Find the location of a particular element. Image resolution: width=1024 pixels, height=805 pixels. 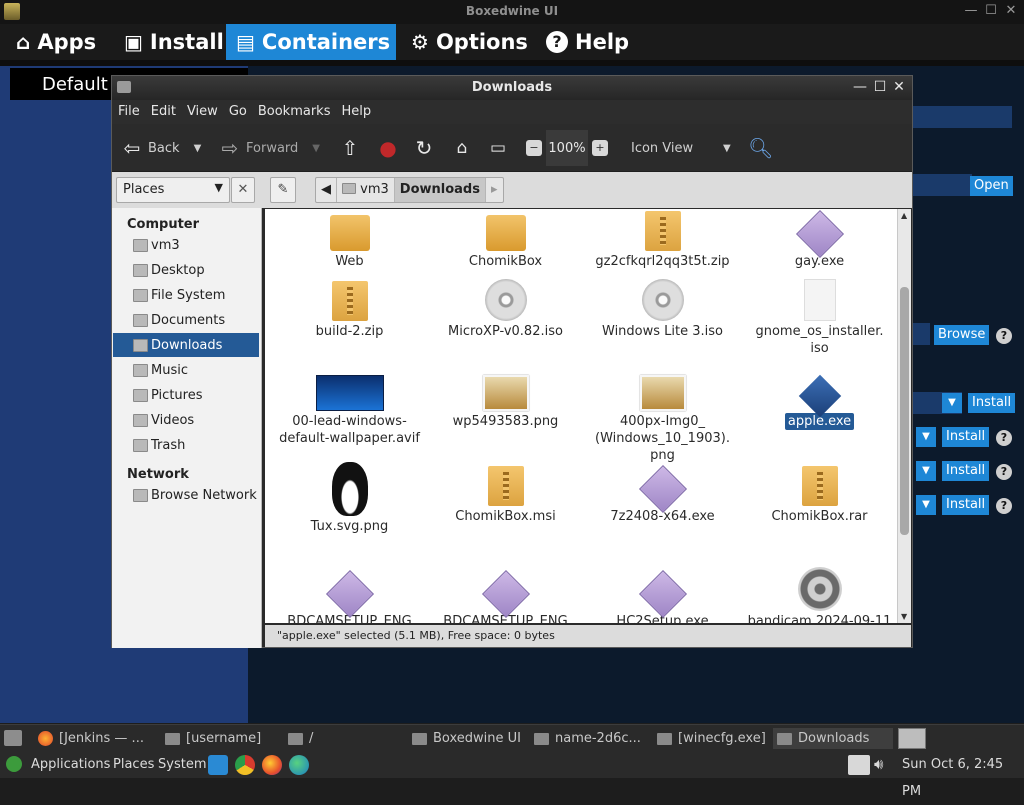

menu-options: ⚙ Options is located at coordinates (469, 42).